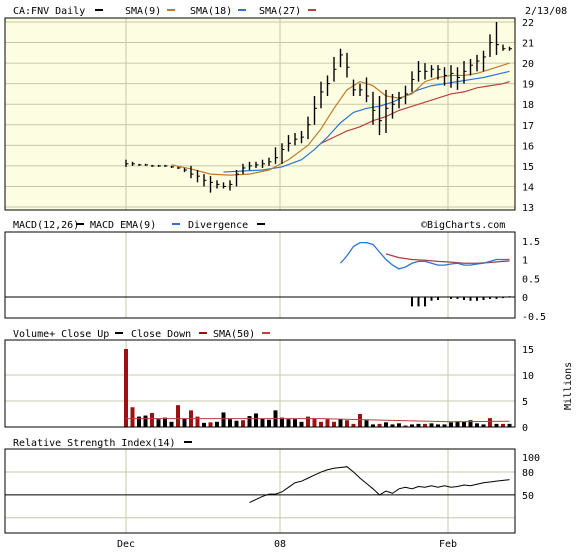 The width and height of the screenshot is (579, 553). I want to click on legend-macd-ema-swatch, so click(176, 224).